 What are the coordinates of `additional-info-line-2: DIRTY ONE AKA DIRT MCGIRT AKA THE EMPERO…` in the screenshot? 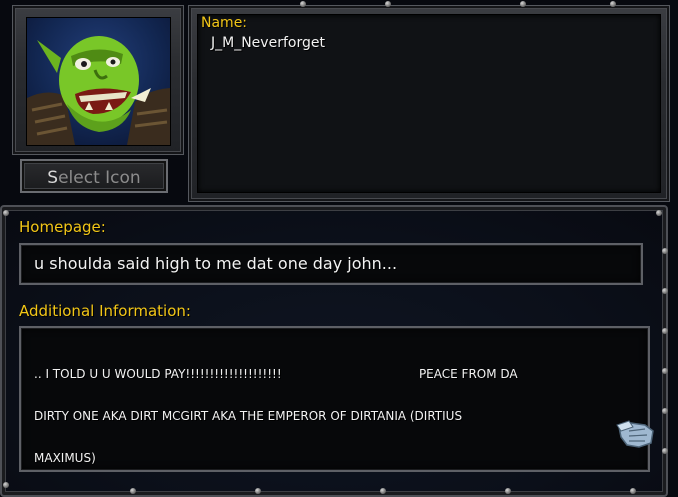 It's located at (248, 416).